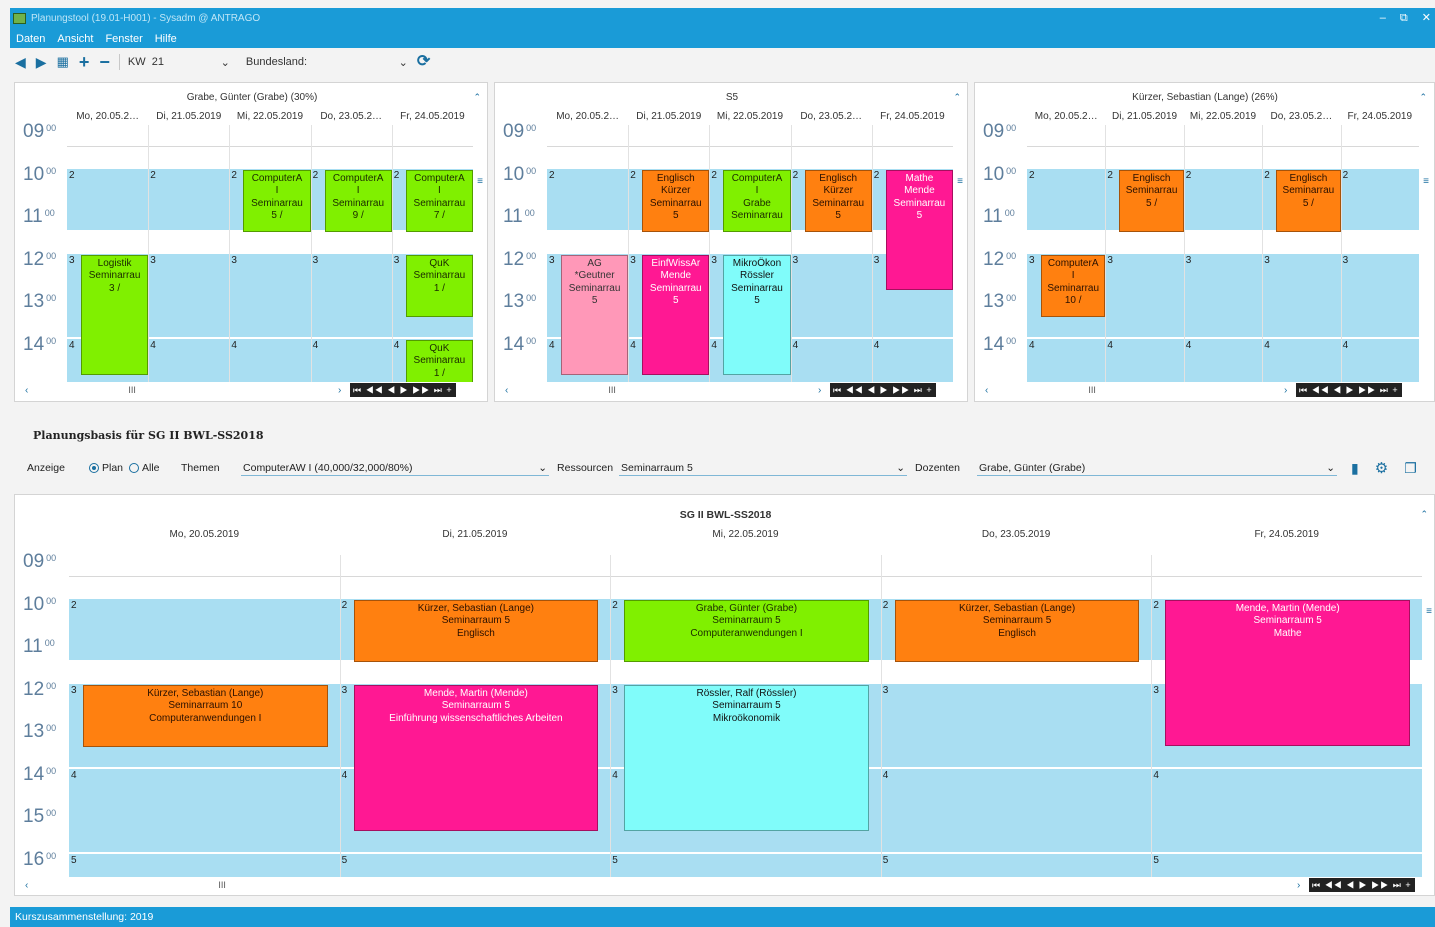 The width and height of the screenshot is (1435, 927). I want to click on event-block: ComputerA I Seminarrau 9 /, so click(358, 200).